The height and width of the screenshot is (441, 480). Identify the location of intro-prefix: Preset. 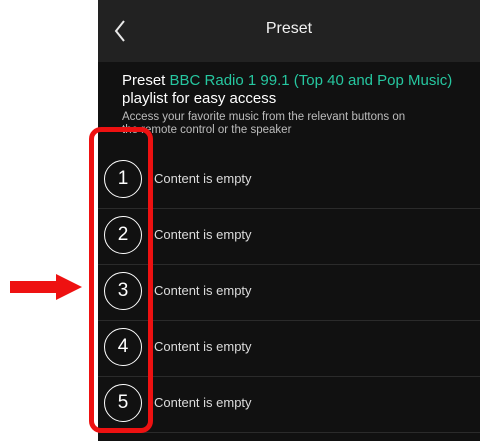
(146, 80).